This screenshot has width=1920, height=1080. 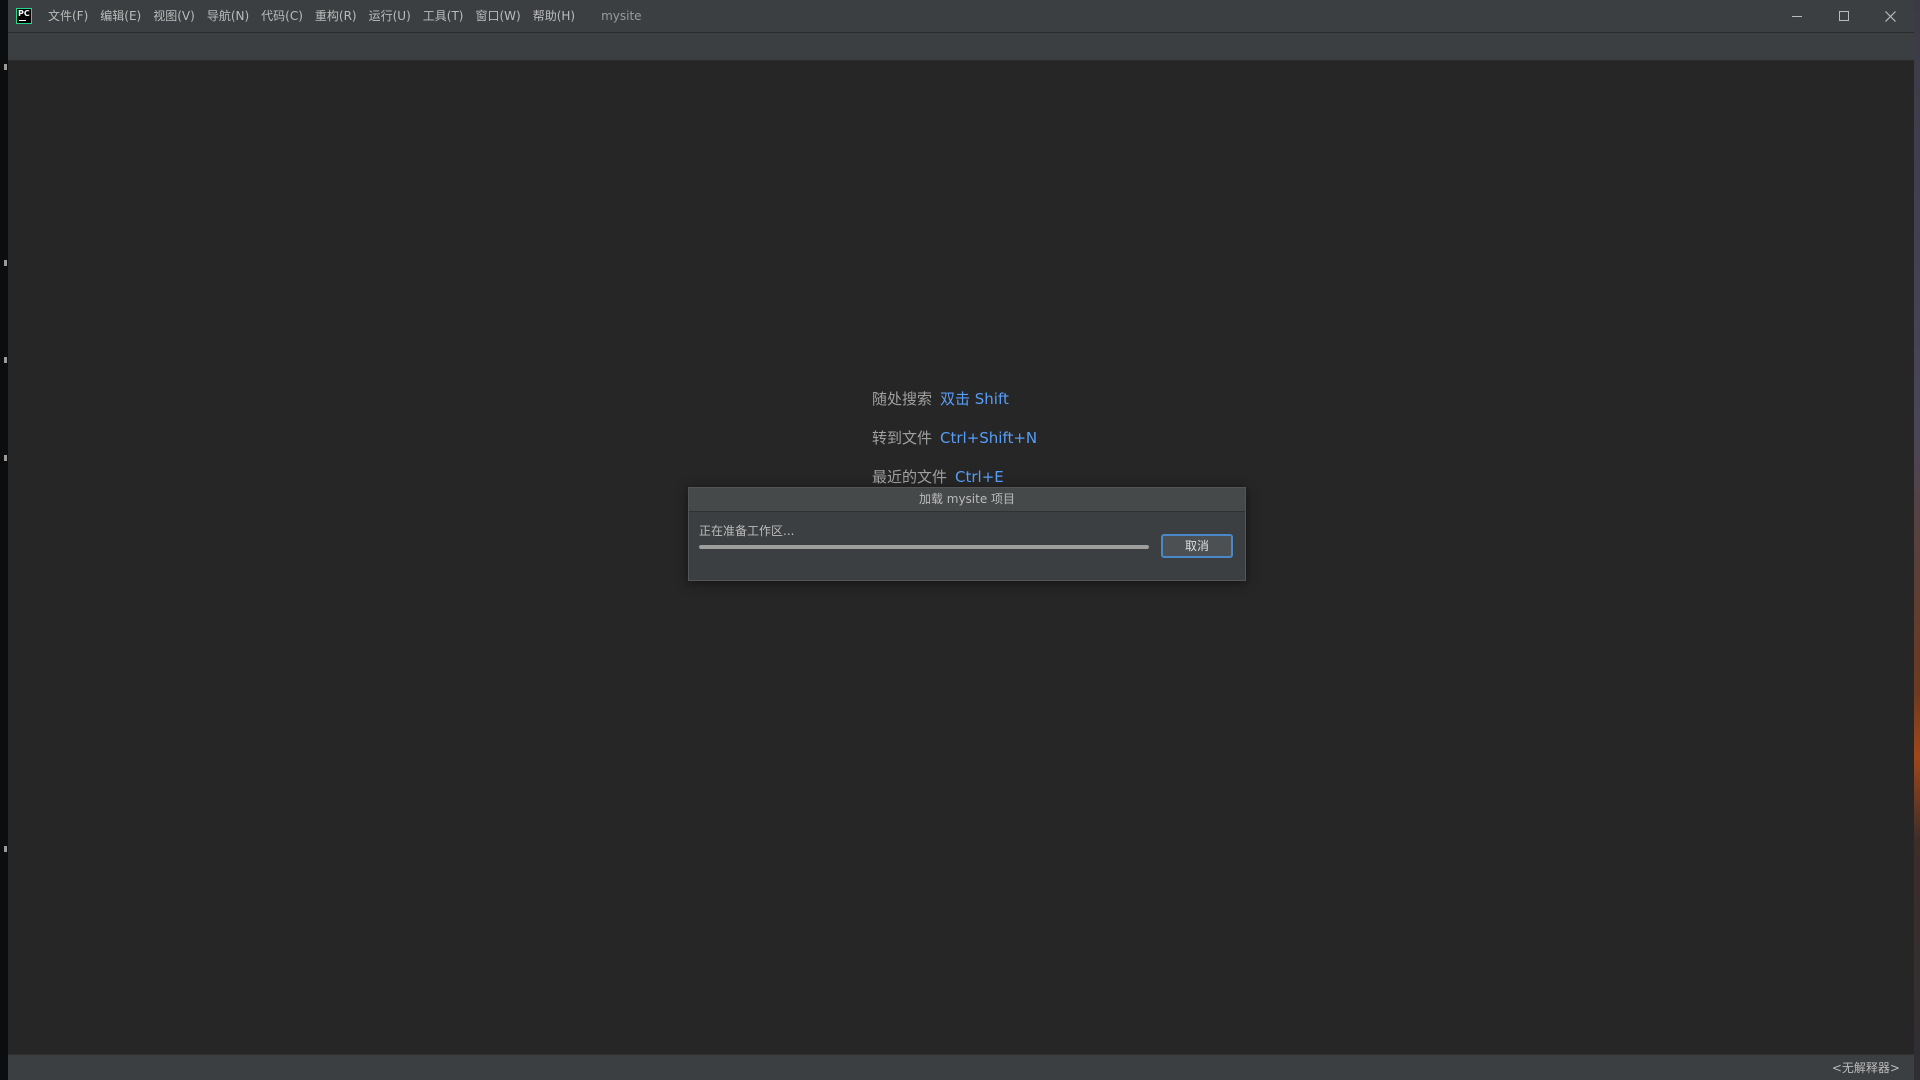 I want to click on progress-bar-fill, so click(x=924, y=547).